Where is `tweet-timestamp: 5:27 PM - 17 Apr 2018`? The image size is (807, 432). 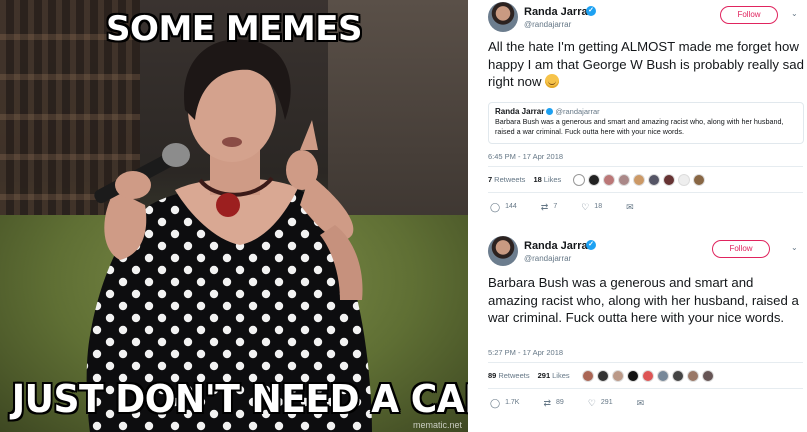
tweet-timestamp: 5:27 PM - 17 Apr 2018 is located at coordinates (525, 352).